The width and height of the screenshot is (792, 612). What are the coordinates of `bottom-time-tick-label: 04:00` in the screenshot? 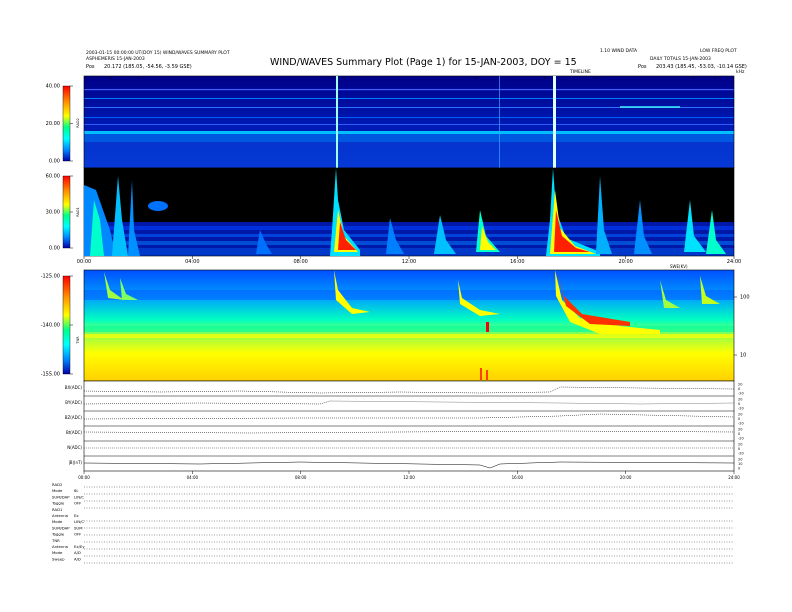 It's located at (193, 477).